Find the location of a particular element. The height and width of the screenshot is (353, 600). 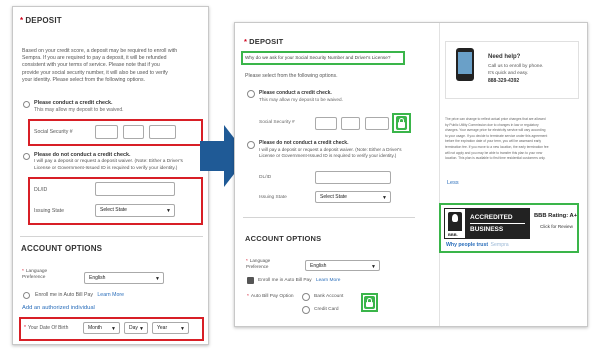

autopay-checkbox-checked is located at coordinates (250, 280).